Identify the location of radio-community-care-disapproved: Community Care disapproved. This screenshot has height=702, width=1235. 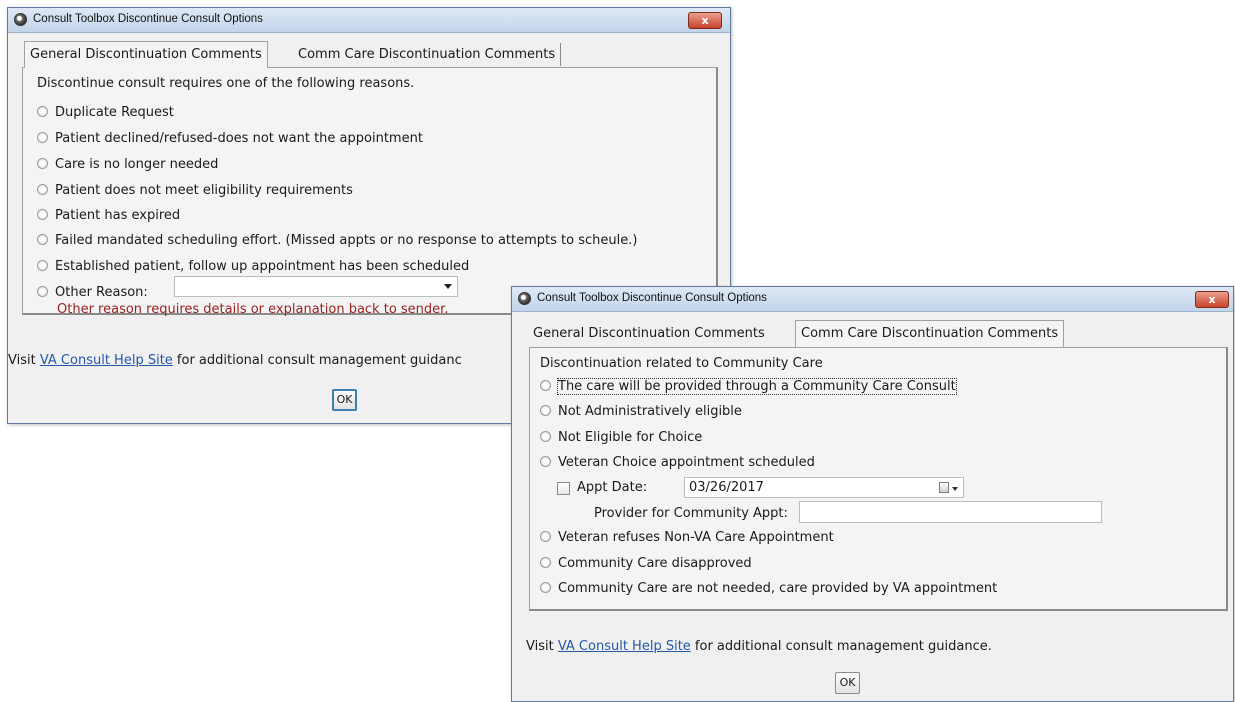
(646, 566).